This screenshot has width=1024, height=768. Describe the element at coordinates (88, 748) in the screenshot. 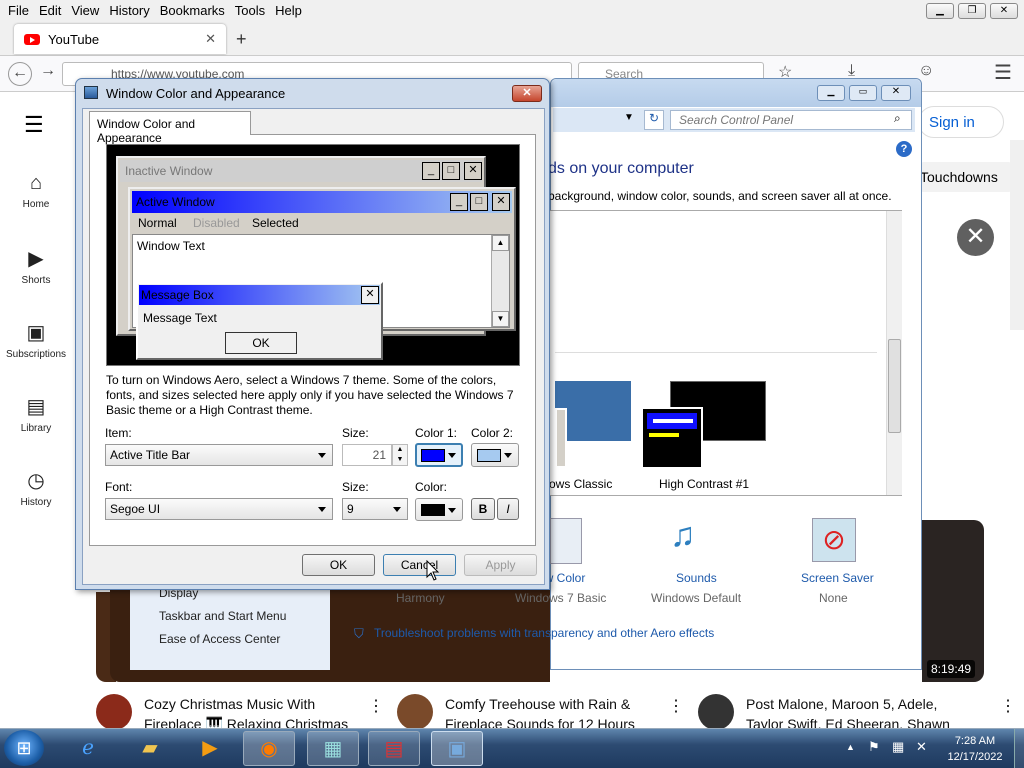

I see `internet-explorer-icon: ℯ` at that location.